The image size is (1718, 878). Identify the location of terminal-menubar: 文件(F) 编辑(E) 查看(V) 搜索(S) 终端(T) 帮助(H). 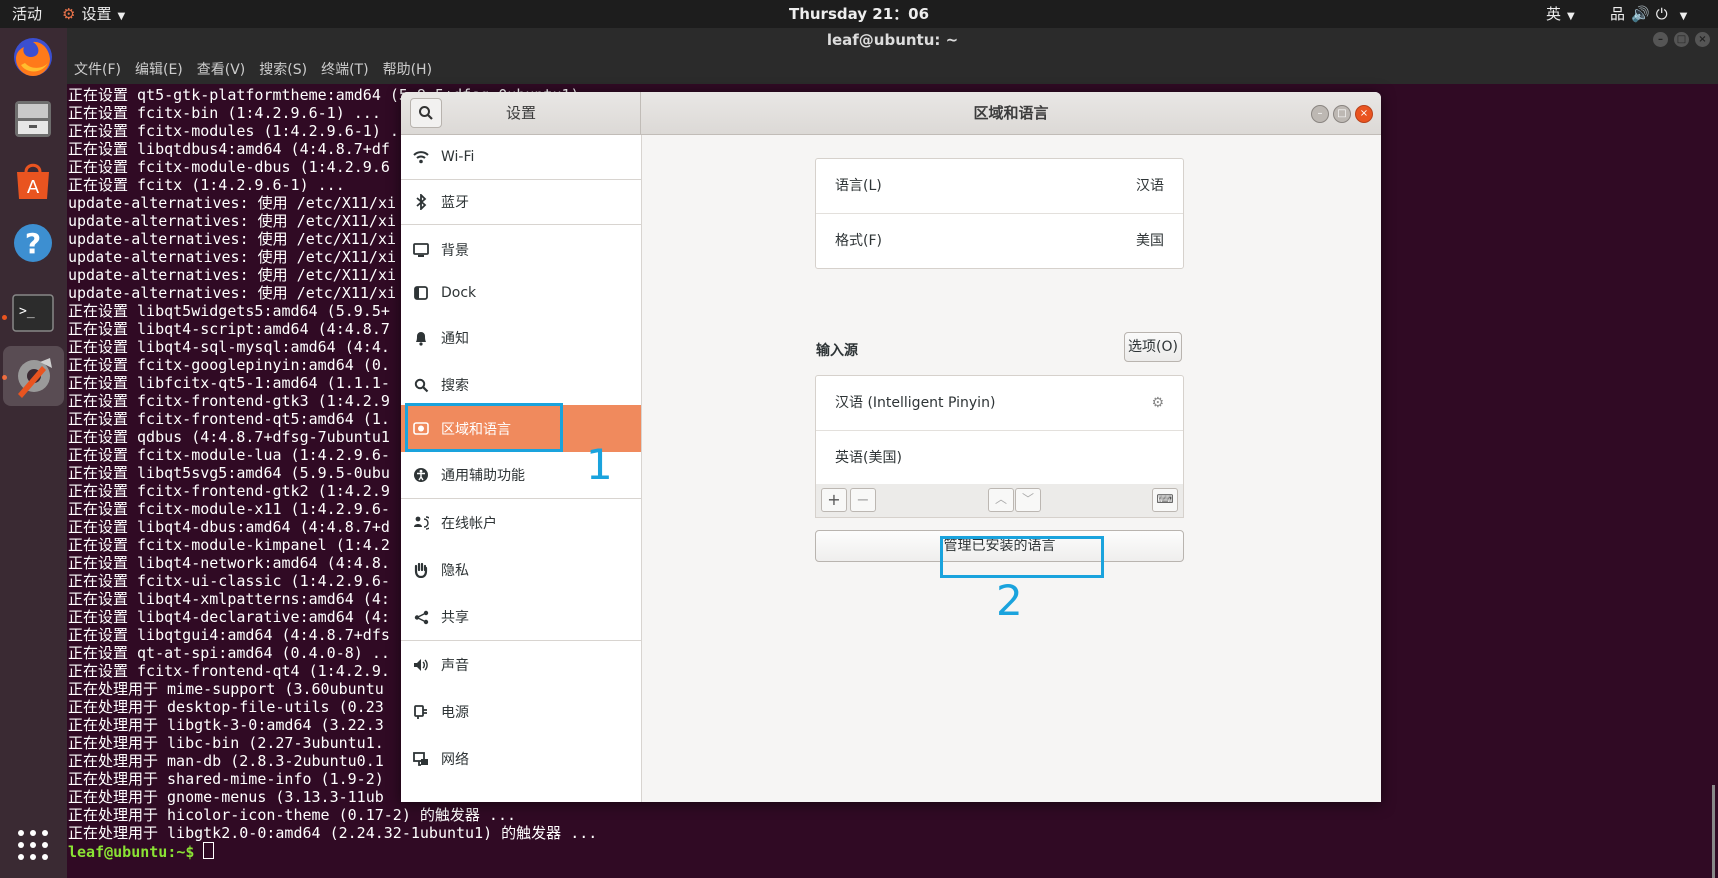
(892, 70).